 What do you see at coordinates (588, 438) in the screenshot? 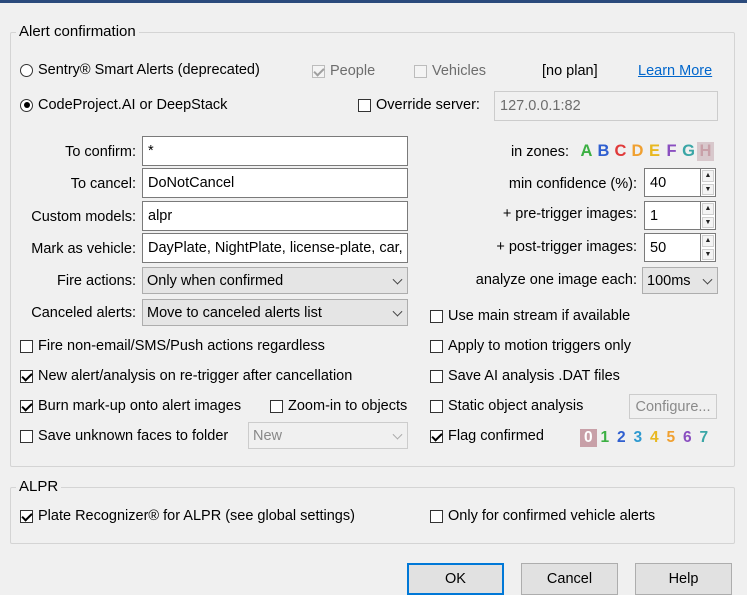
I see `flag-color-0: 0` at bounding box center [588, 438].